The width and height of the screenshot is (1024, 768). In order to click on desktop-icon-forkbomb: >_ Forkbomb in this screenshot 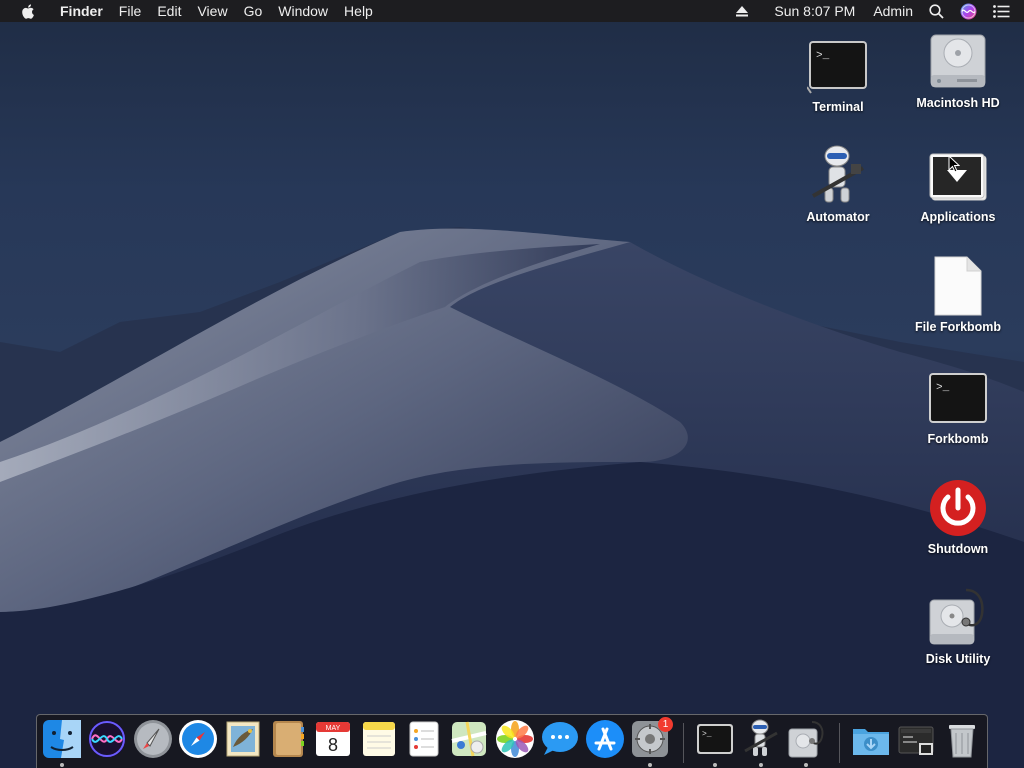, I will do `click(958, 406)`.